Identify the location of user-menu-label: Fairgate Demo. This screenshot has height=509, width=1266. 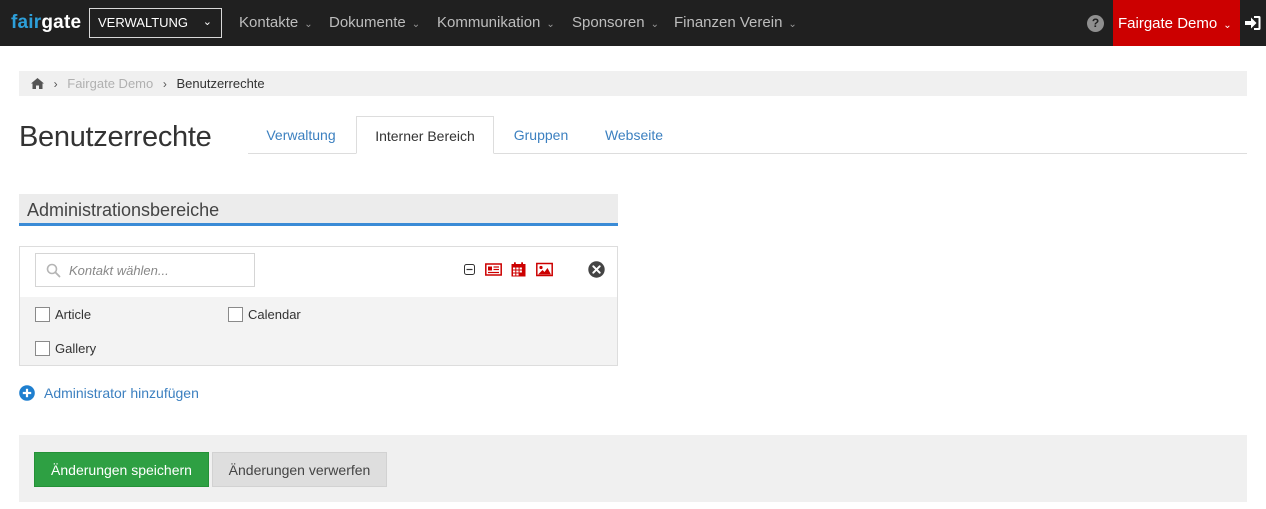
(1168, 23).